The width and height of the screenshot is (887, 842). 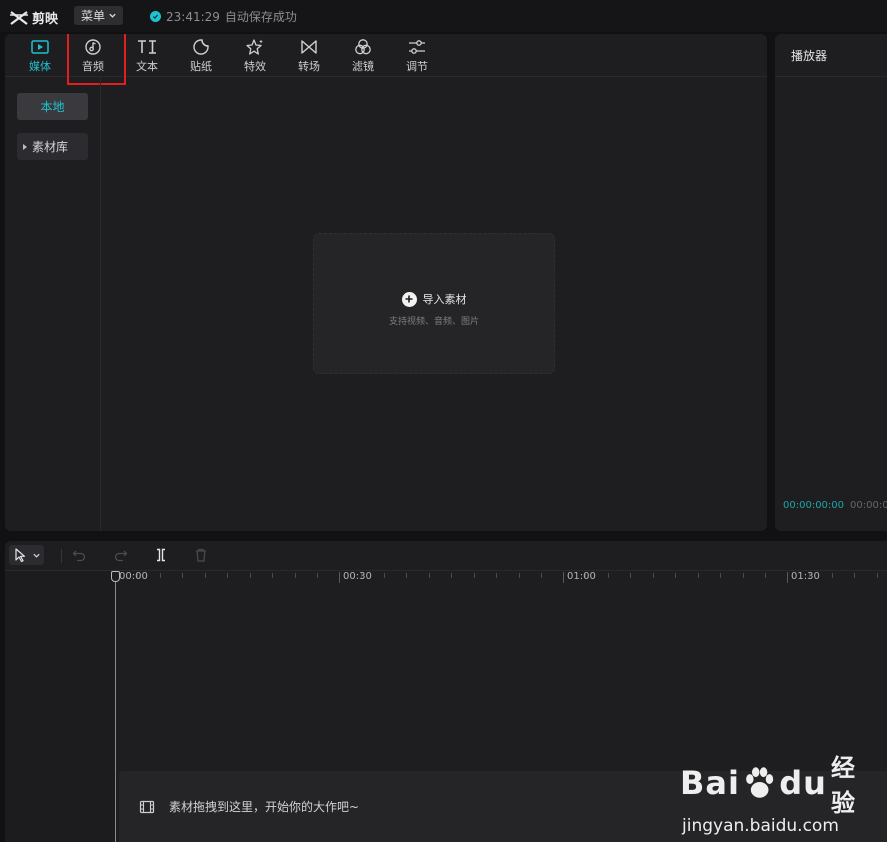 I want to click on tab-media: 媒体, so click(x=40, y=55).